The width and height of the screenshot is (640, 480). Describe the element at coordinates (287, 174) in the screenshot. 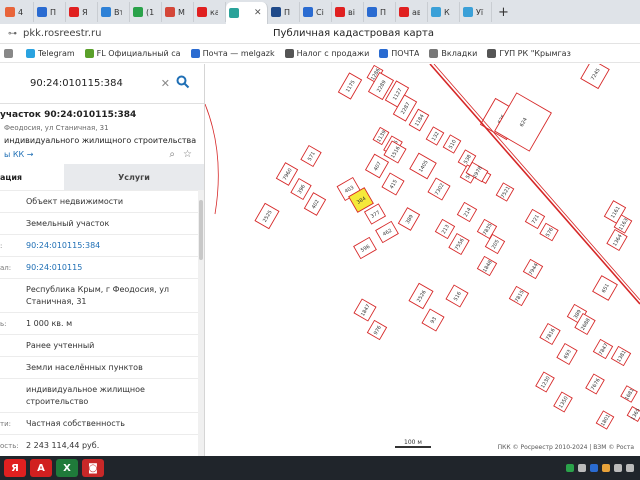

I see `map-parcel: 7960` at that location.